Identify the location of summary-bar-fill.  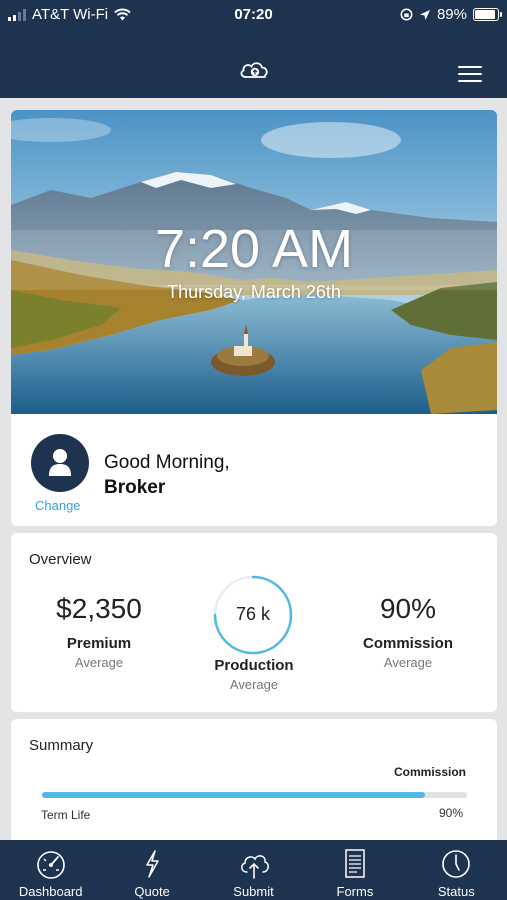
(233, 795).